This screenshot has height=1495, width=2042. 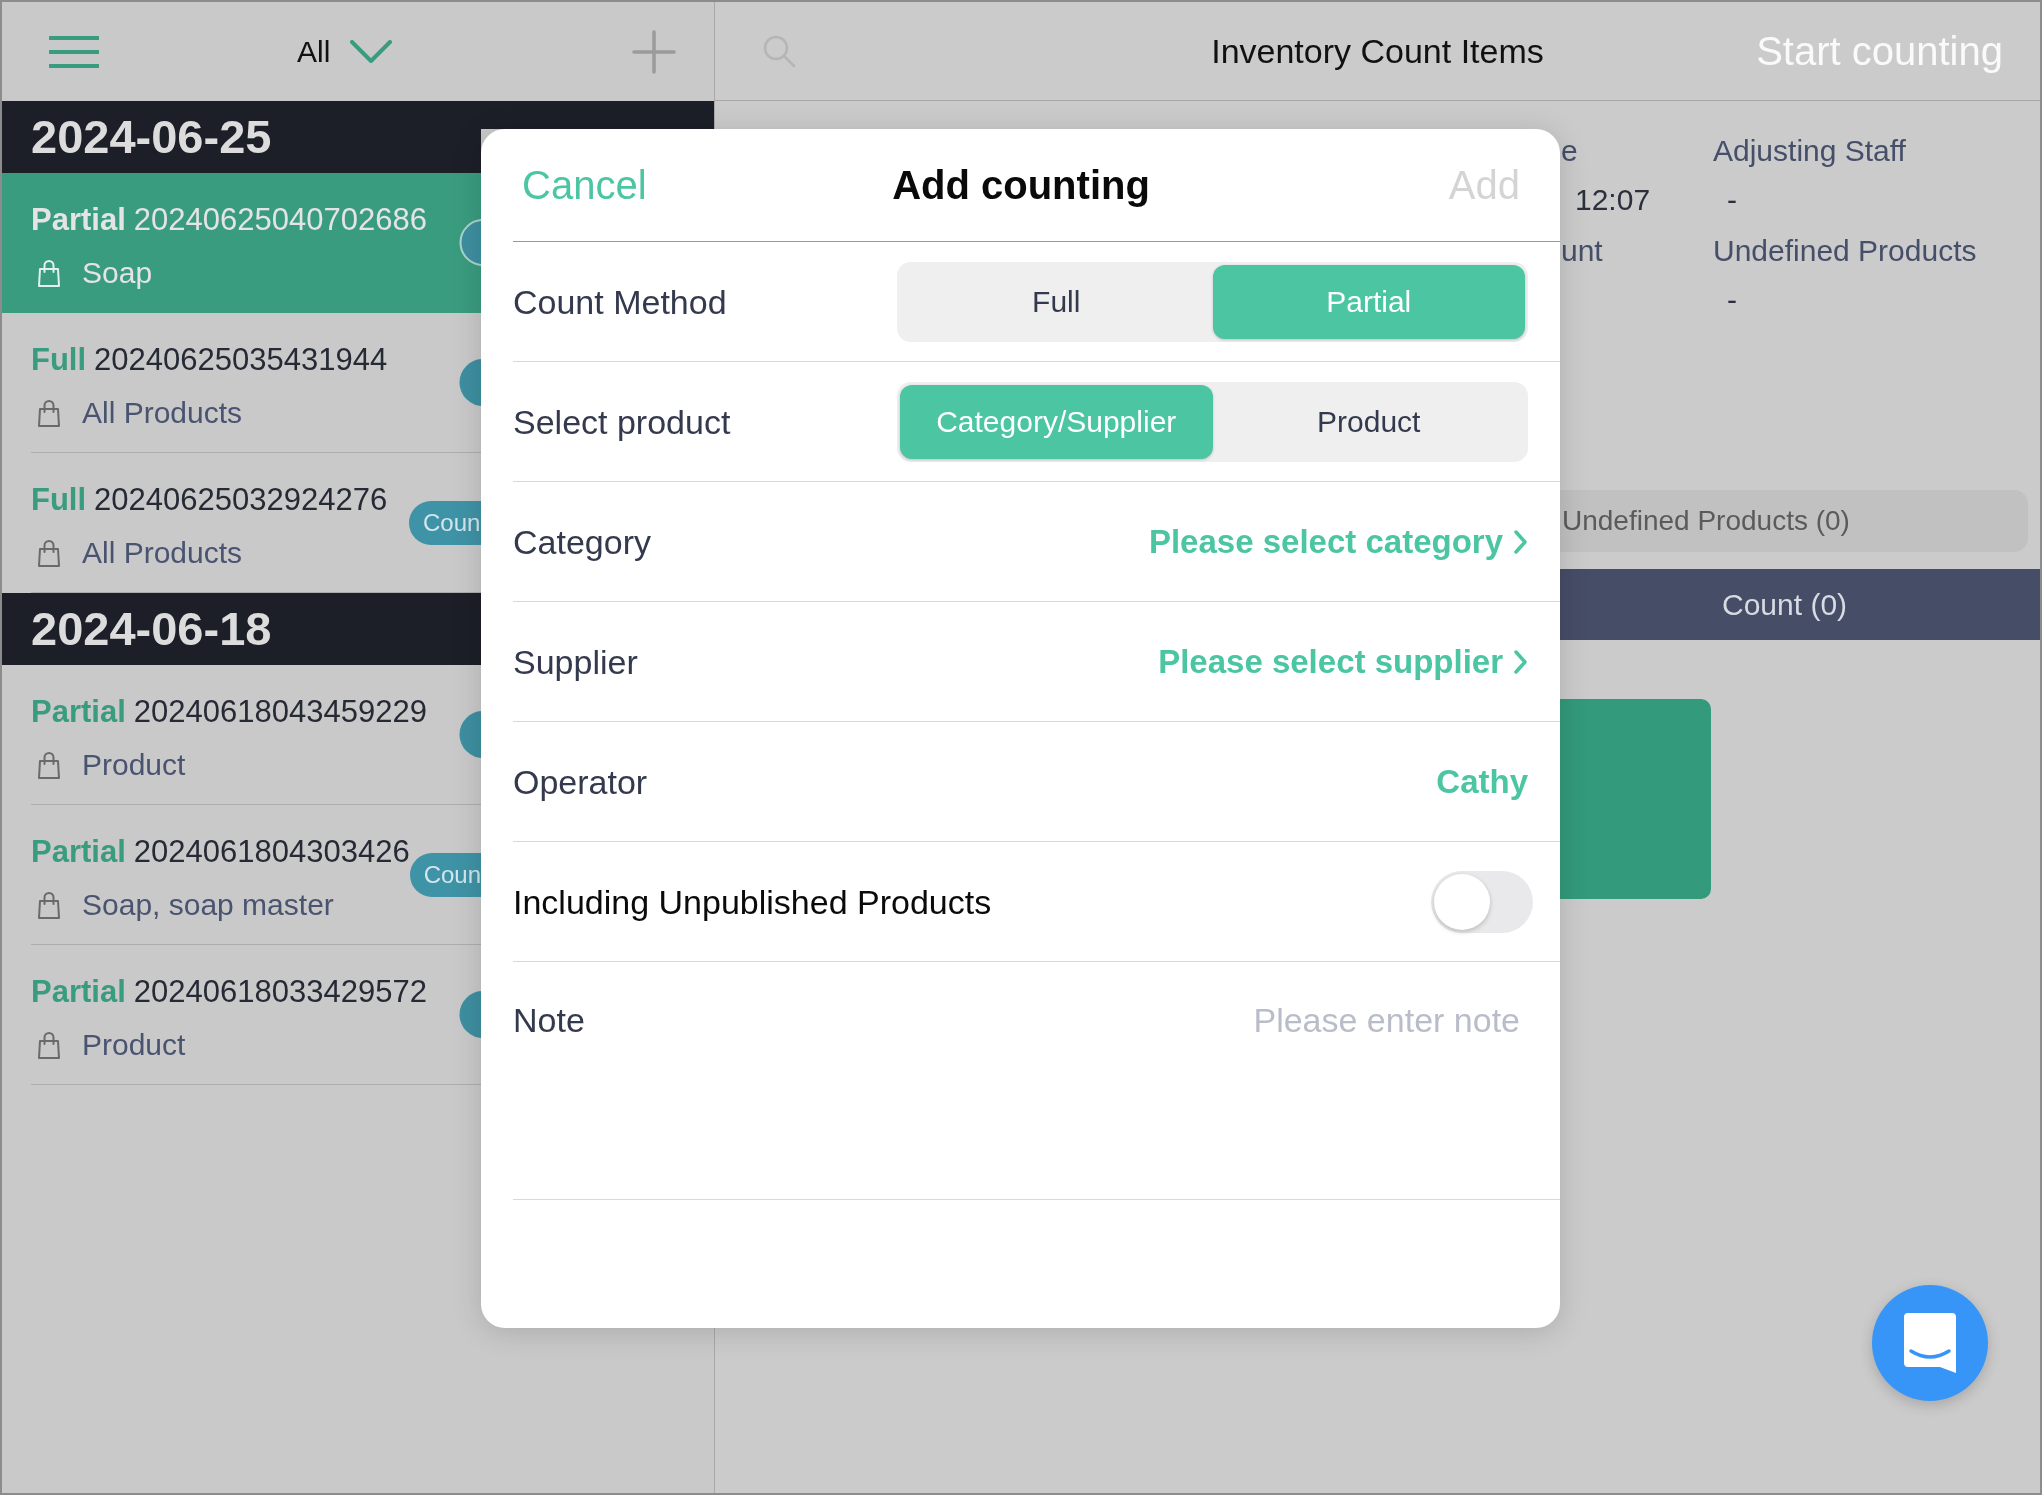 I want to click on sidebar-item: Partial 20240625040702686 Soap, so click(x=241, y=243).